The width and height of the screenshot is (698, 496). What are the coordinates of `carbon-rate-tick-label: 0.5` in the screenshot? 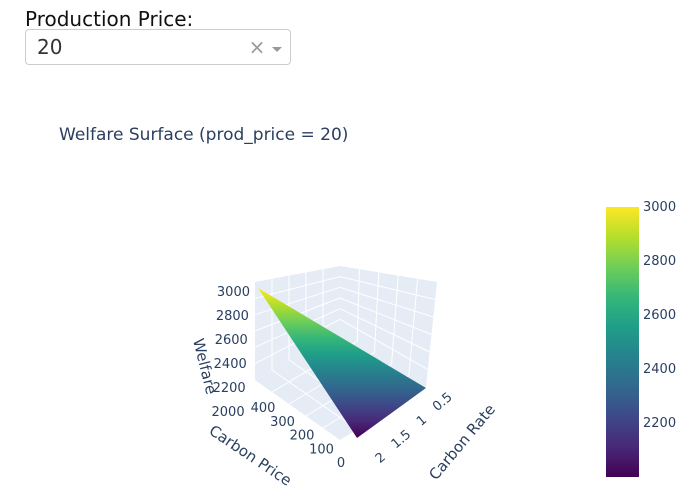 It's located at (442, 402).